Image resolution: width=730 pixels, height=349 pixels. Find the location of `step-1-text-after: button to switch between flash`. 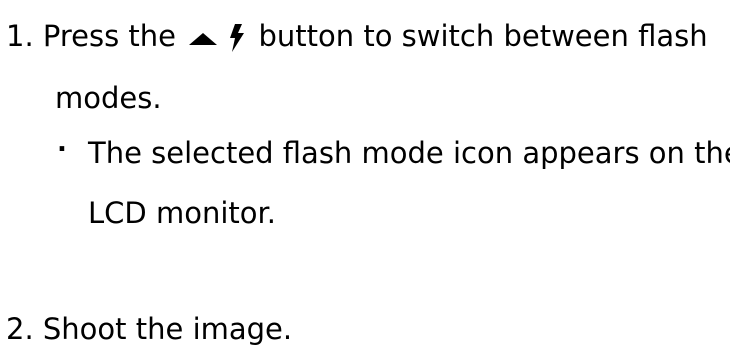

step-1-text-after: button to switch between flash is located at coordinates (483, 36).